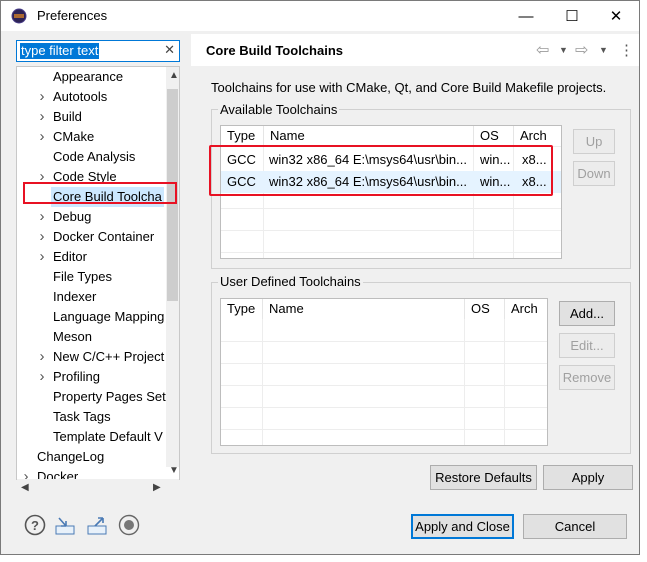  Describe the element at coordinates (542, 50) in the screenshot. I see `back-icon: ⇦` at that location.